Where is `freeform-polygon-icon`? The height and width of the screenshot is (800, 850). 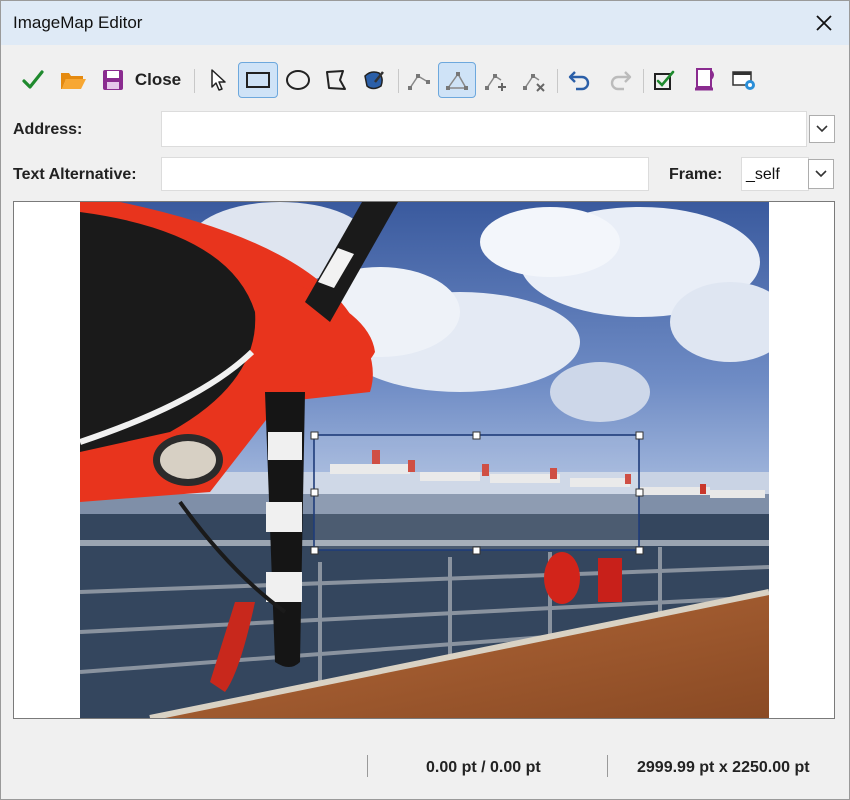 freeform-polygon-icon is located at coordinates (374, 80).